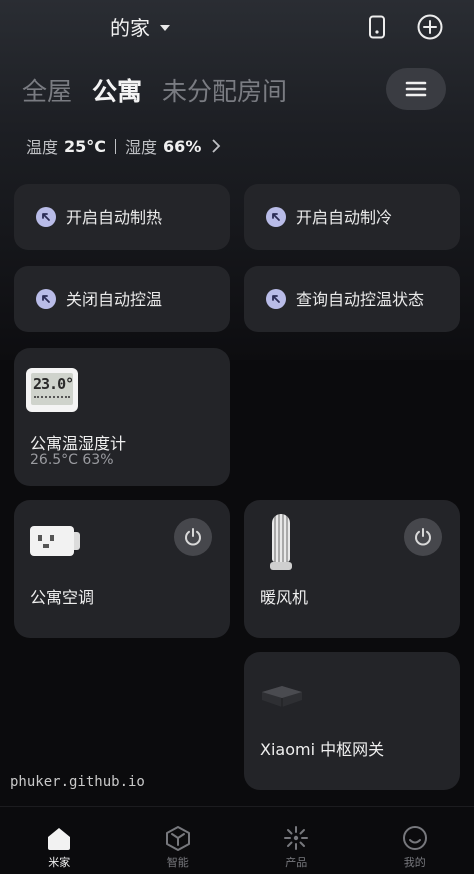 The height and width of the screenshot is (874, 474). What do you see at coordinates (122, 417) in the screenshot?
I see `device-card-thermo-hygrometer: 23.0° 公寓温湿度计 26.5°C 63%` at bounding box center [122, 417].